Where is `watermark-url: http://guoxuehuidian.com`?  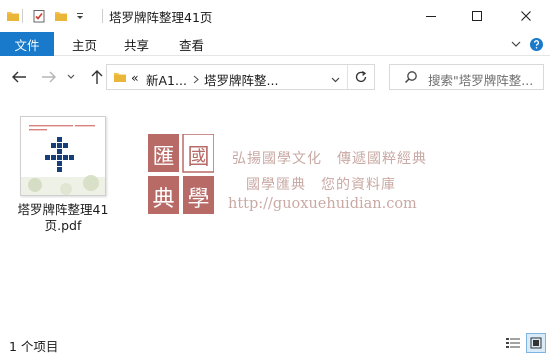 watermark-url: http://guoxuehuidian.com is located at coordinates (322, 204).